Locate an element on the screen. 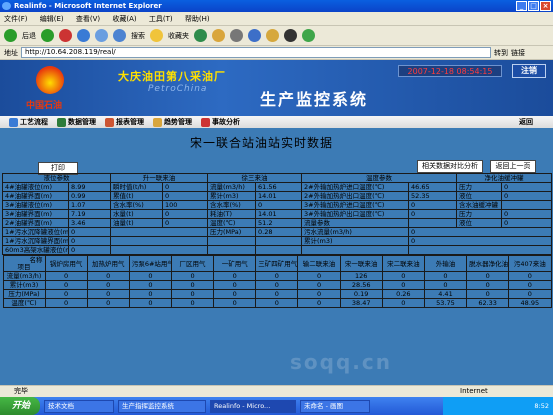 The image size is (553, 415). trend-icon is located at coordinates (157, 122).